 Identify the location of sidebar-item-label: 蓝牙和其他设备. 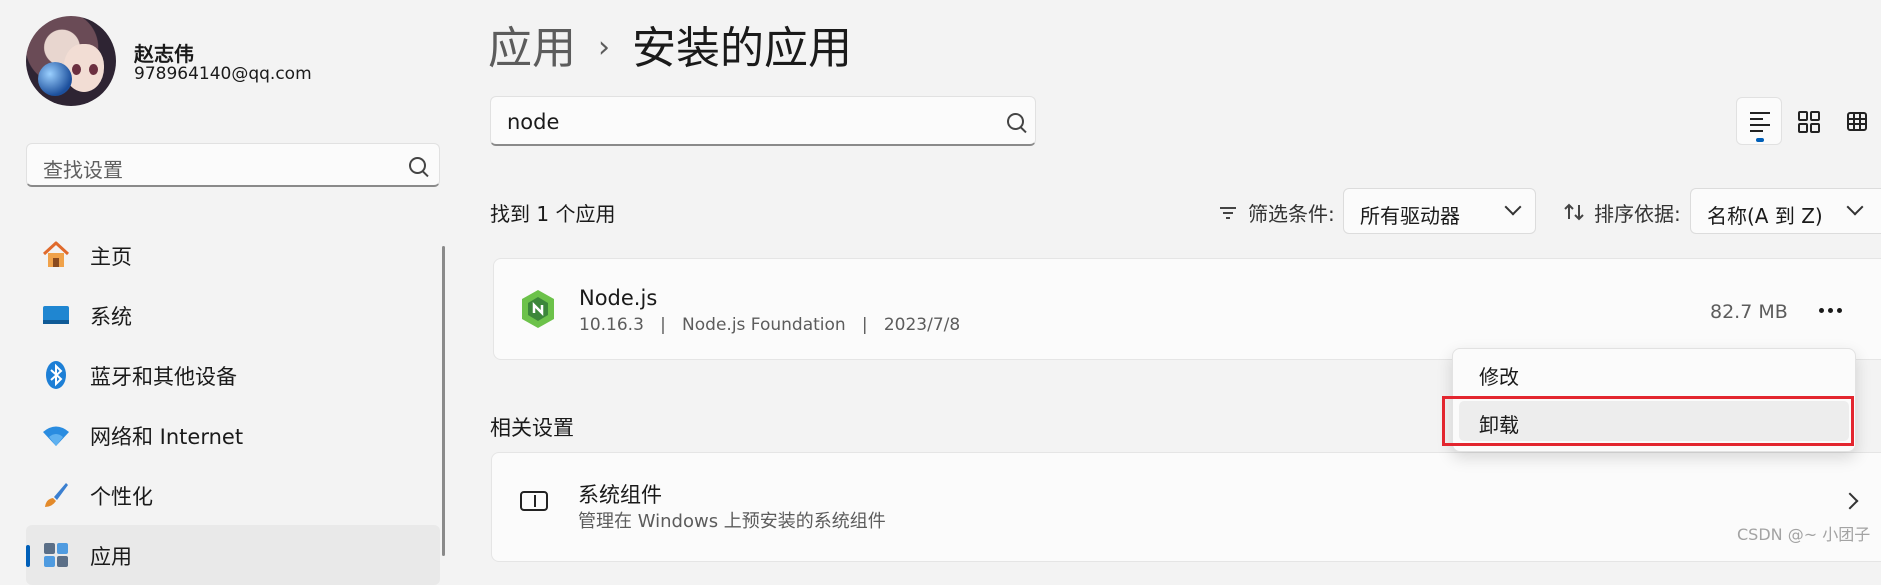
(163, 377).